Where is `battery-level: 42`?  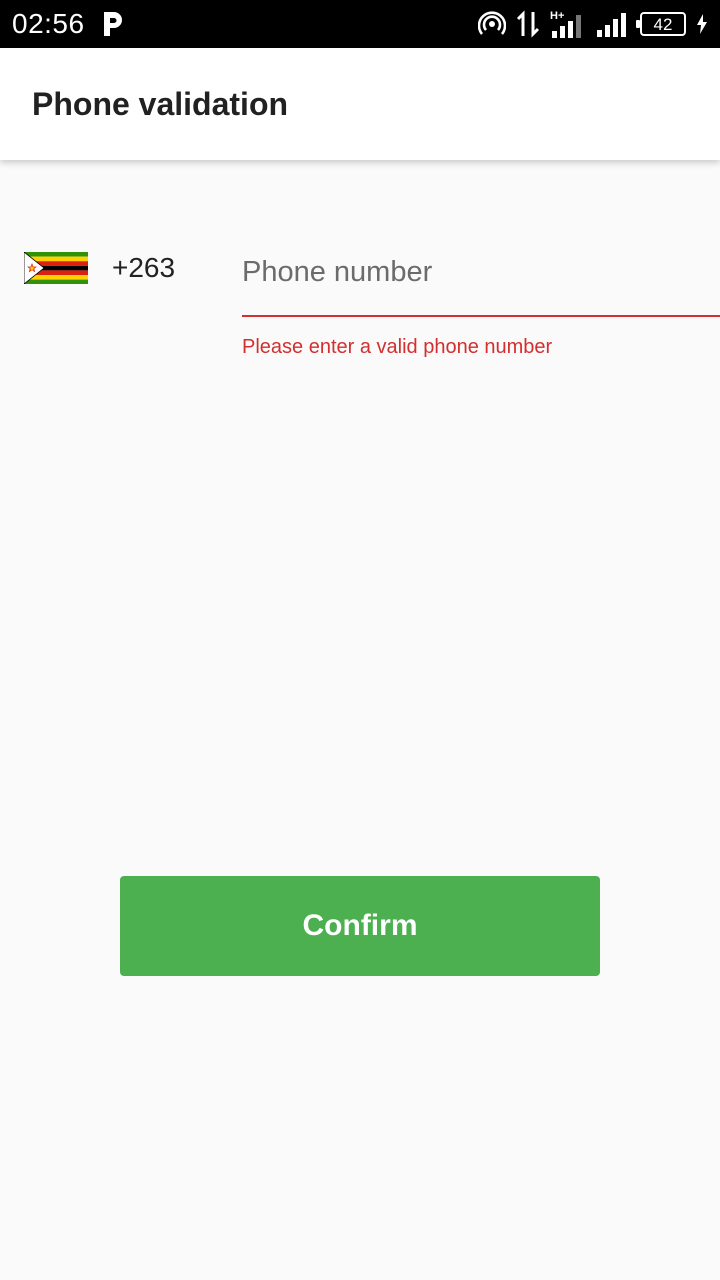
battery-level: 42 is located at coordinates (663, 24).